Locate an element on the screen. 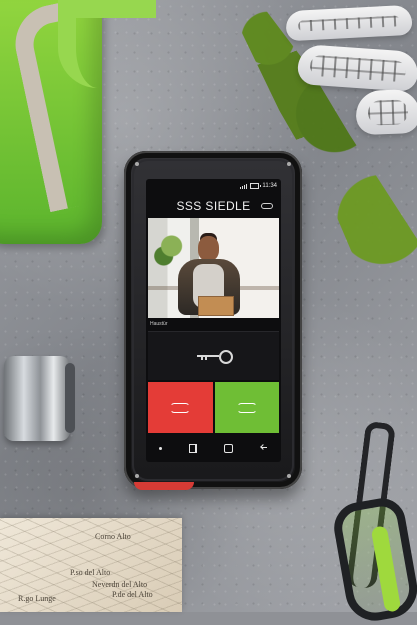 The height and width of the screenshot is (625, 417). app-header: SSS SIEDLE is located at coordinates (213, 205).